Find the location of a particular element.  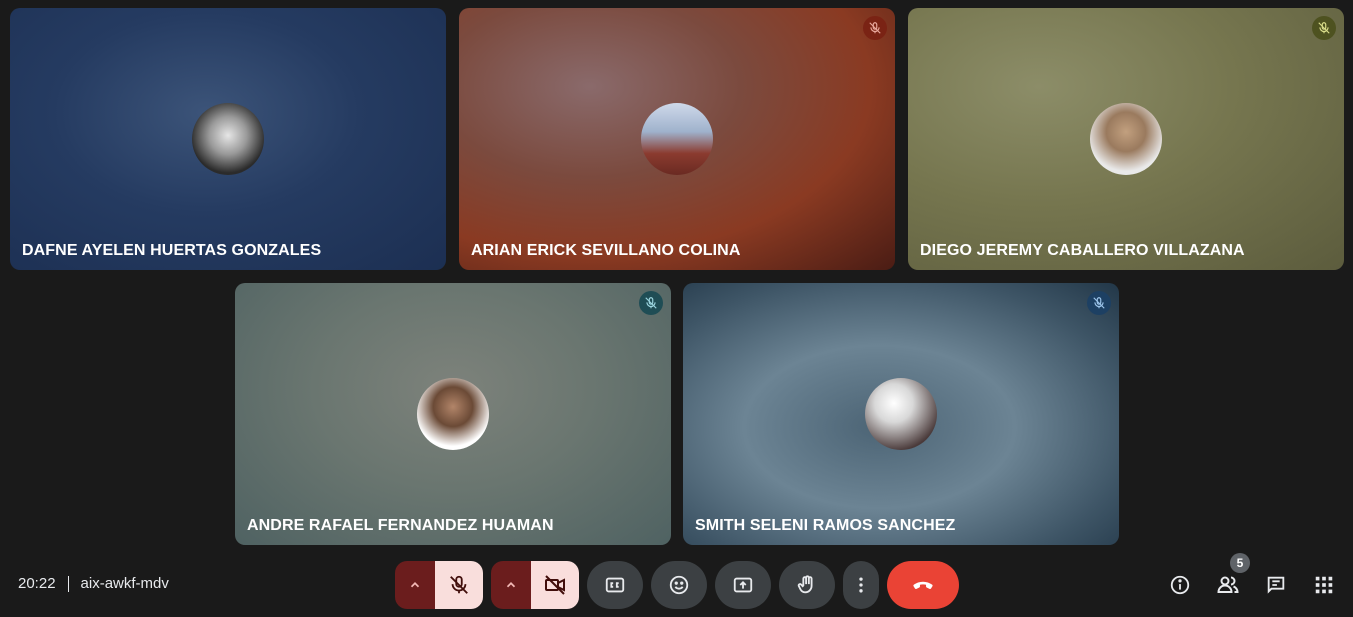

captions-icon is located at coordinates (615, 585).